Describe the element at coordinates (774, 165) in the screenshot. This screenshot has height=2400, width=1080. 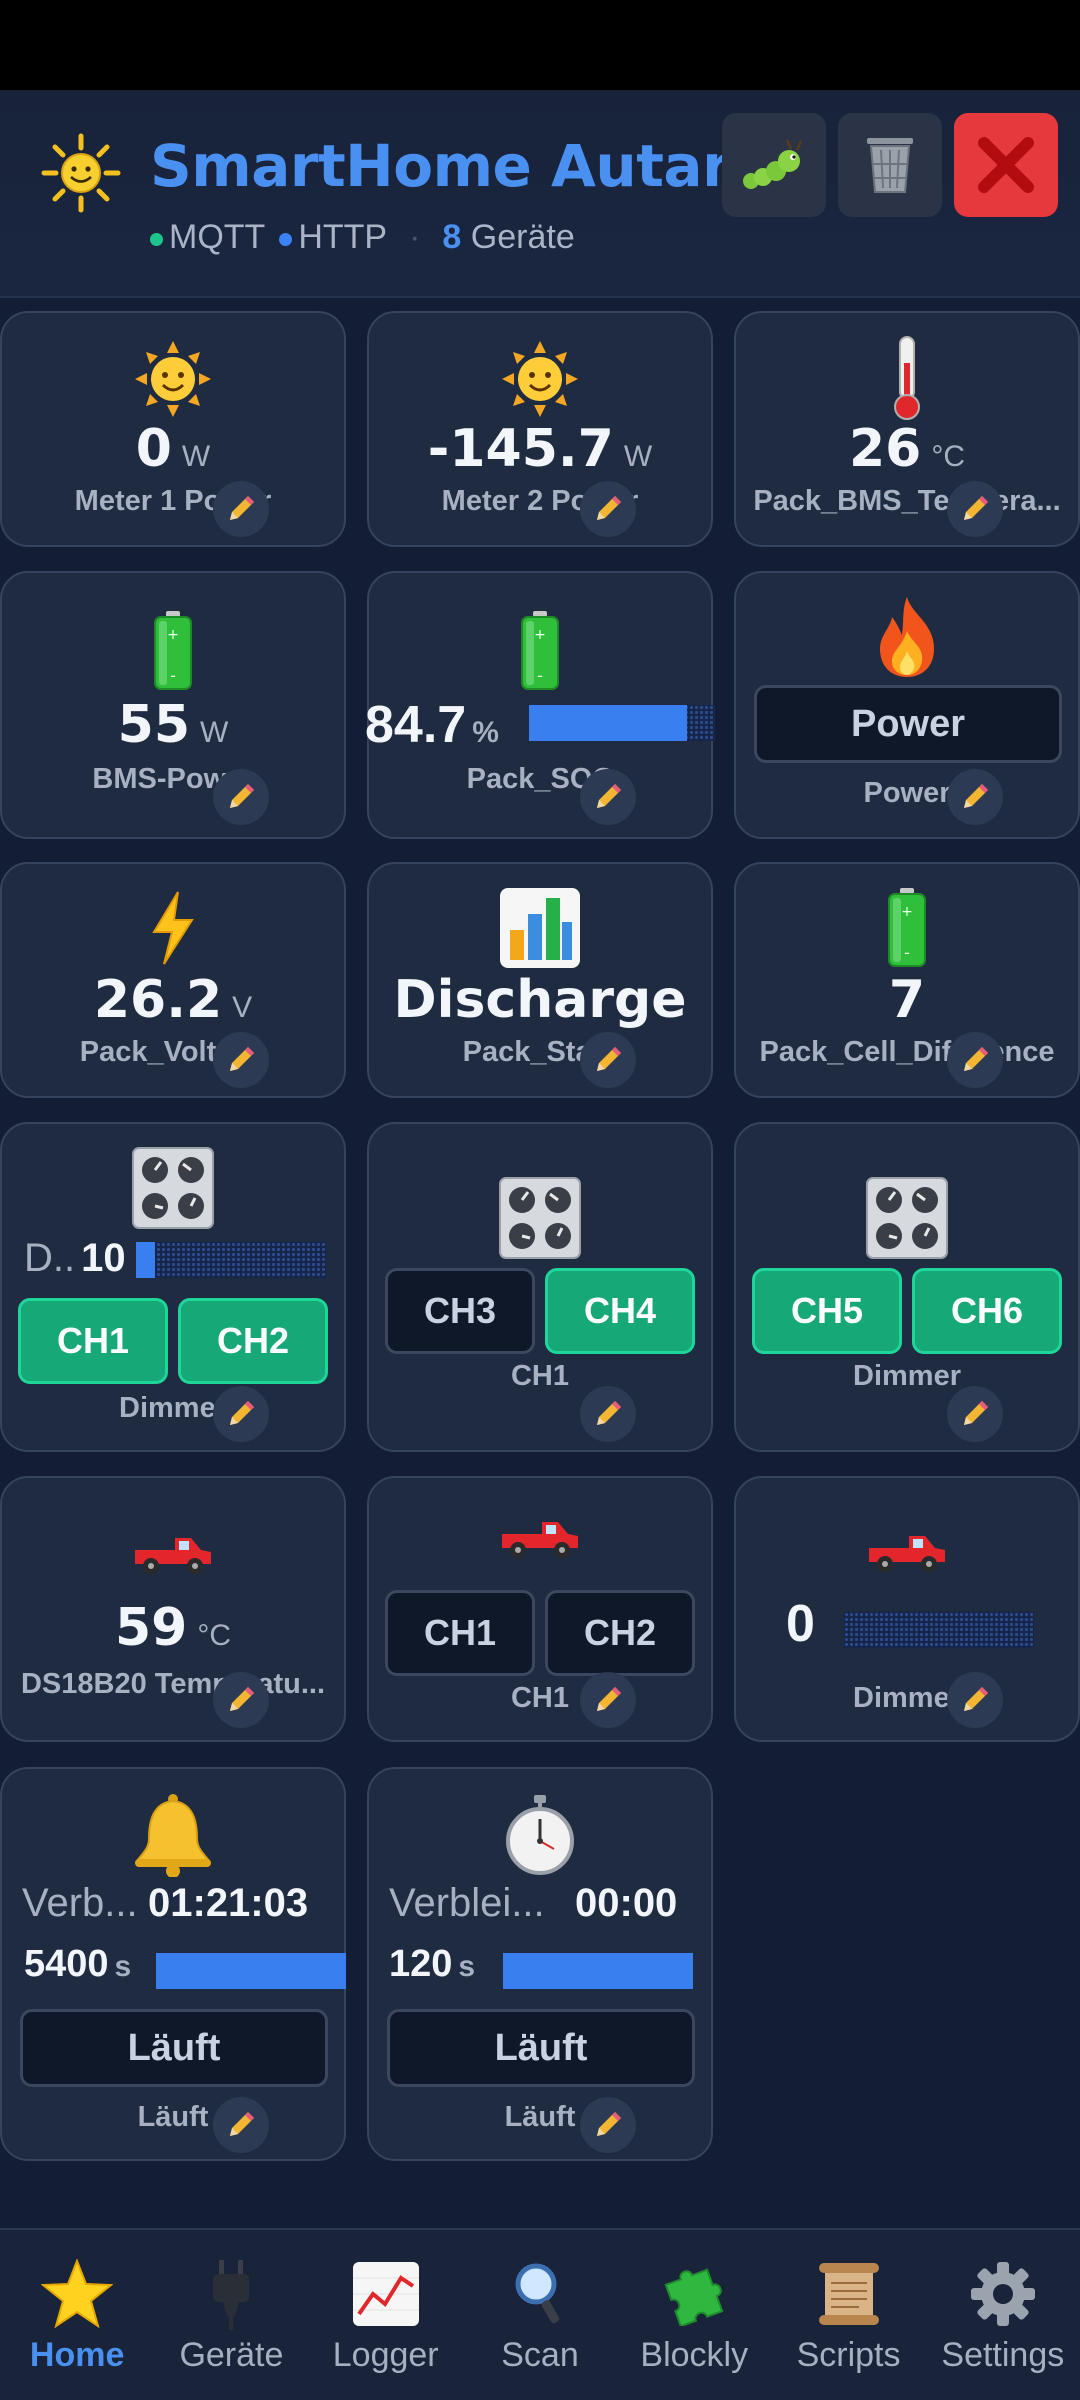
I see `debug-button` at that location.